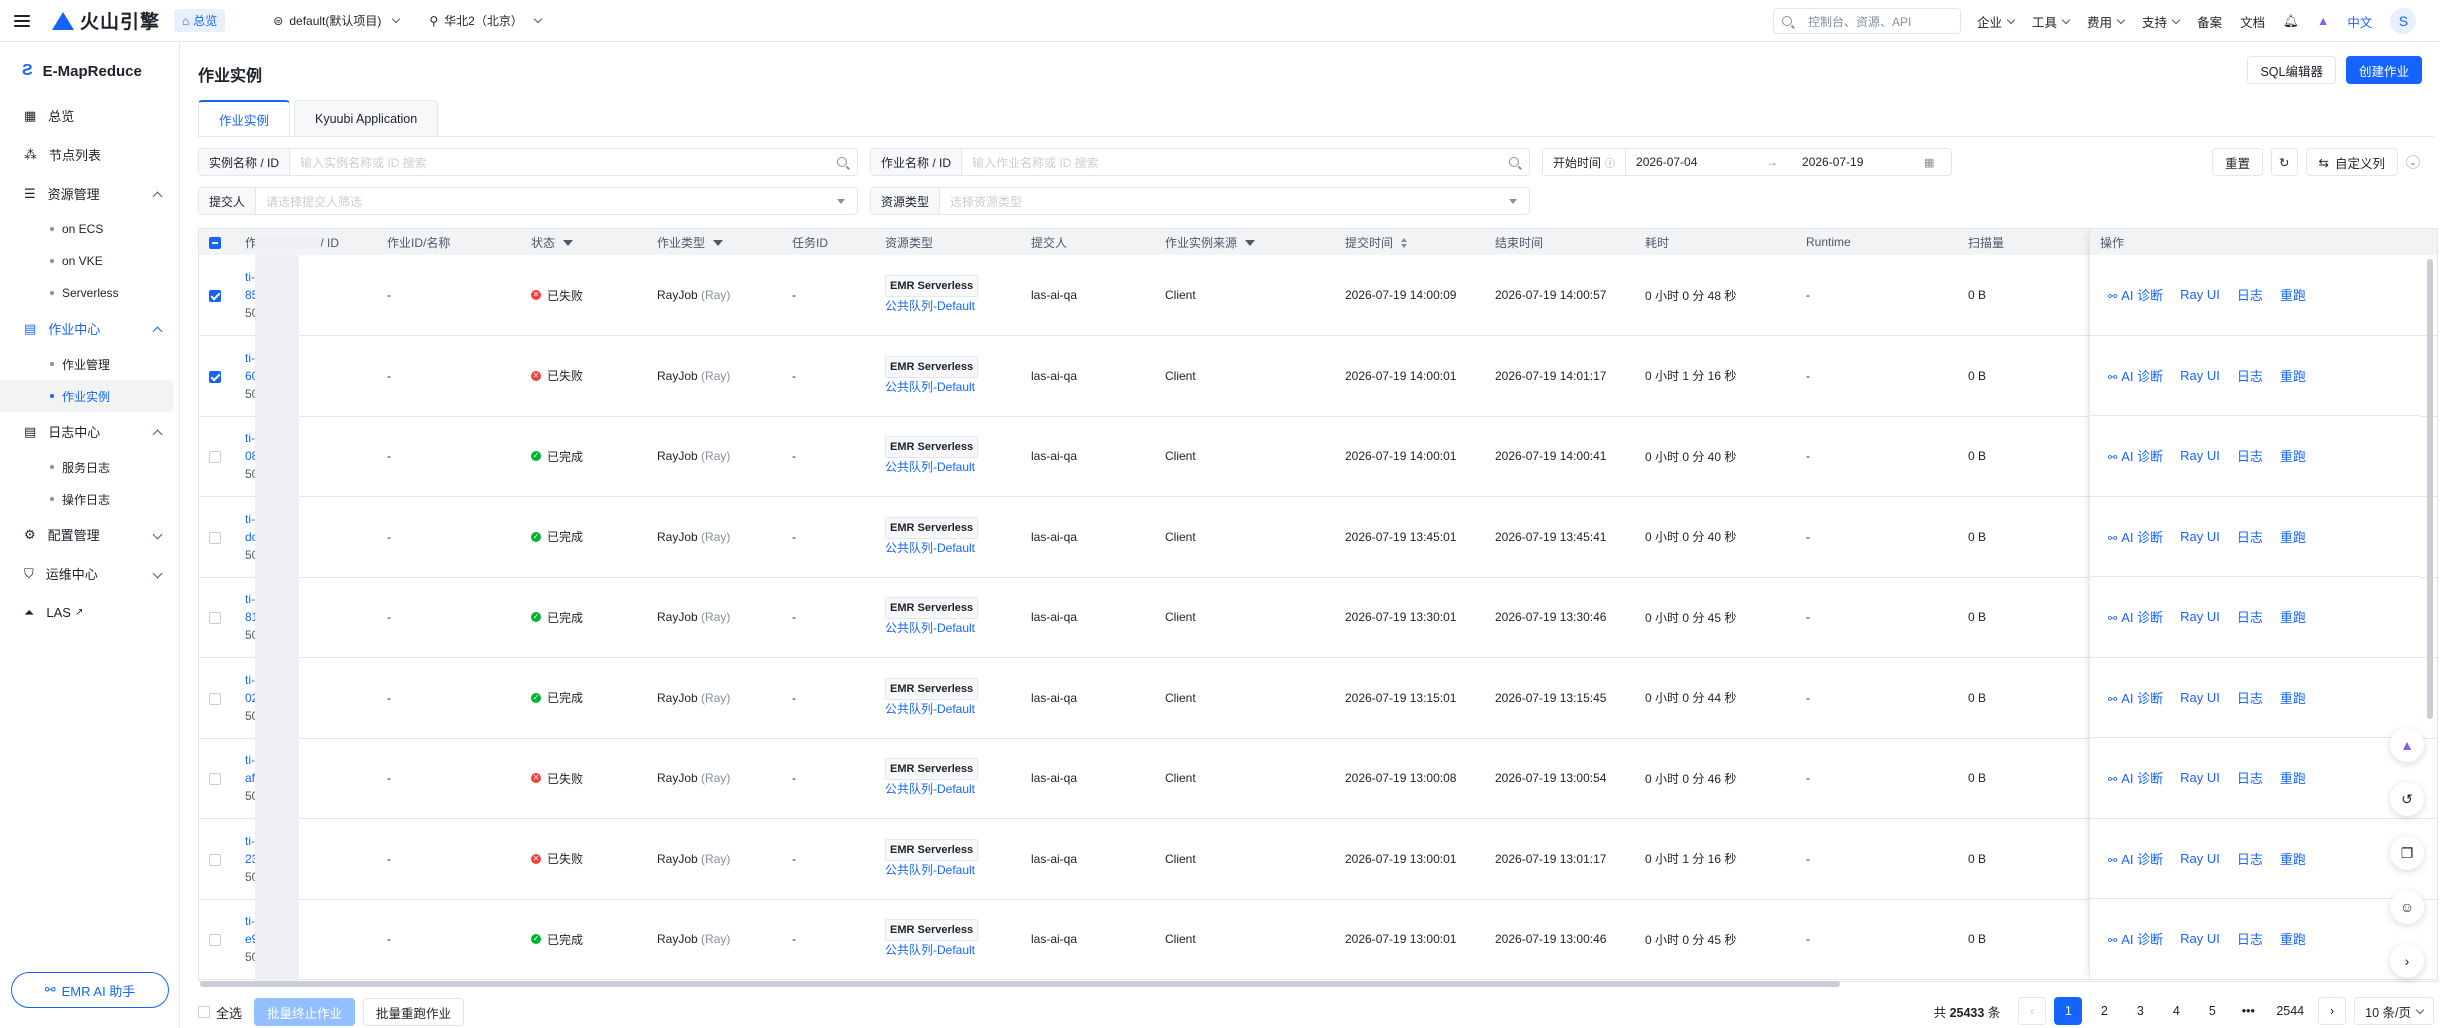  What do you see at coordinates (1858, 162) in the screenshot?
I see `end-date-value: 2026-07-19` at bounding box center [1858, 162].